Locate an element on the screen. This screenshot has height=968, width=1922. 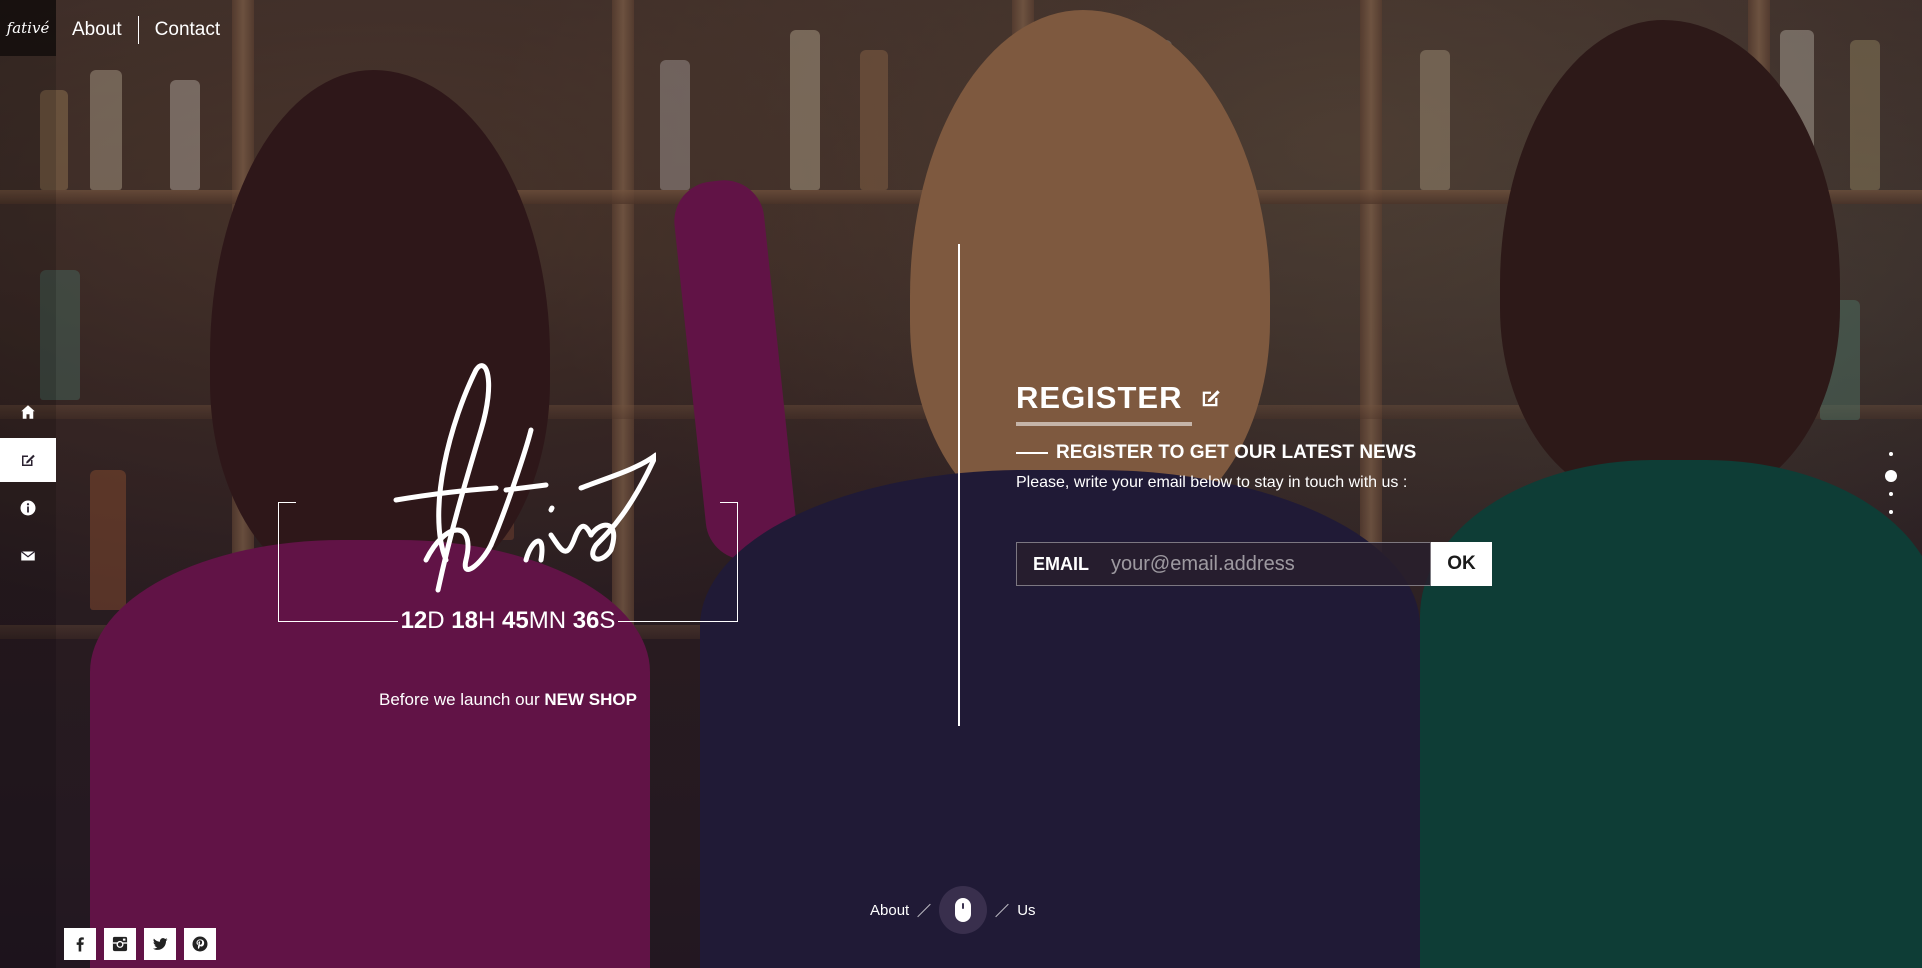
countdown-minutes-unit: MN is located at coordinates (547, 620).